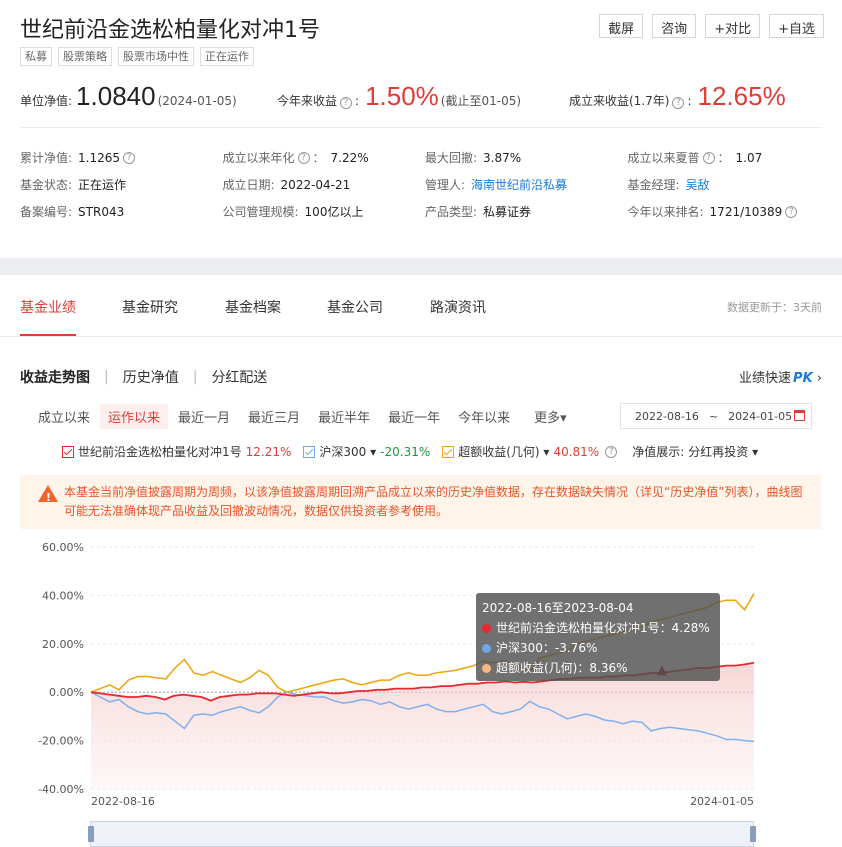 The height and width of the screenshot is (847, 842). What do you see at coordinates (729, 211) in the screenshot?
I see `ytd-rank: 今年以来排名: 1721/10389?` at bounding box center [729, 211].